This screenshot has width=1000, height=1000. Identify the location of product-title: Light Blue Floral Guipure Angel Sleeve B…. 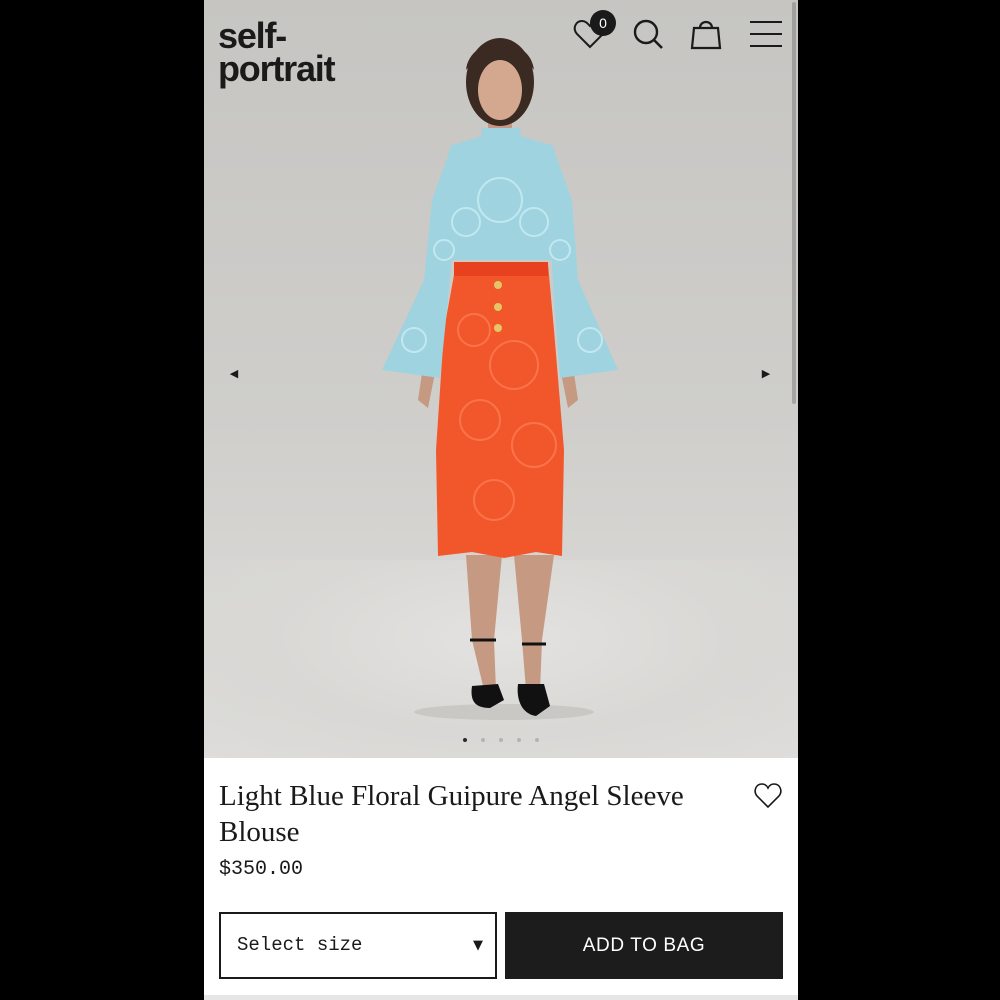
(451, 814).